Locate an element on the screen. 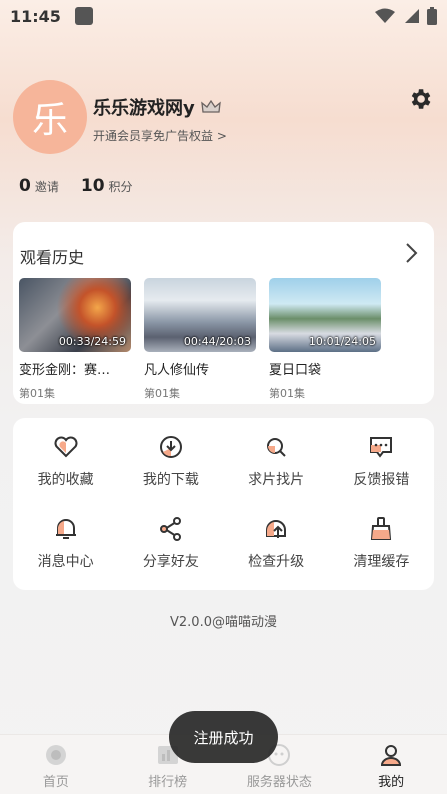 The width and height of the screenshot is (447, 794). username-row: 乐乐游戏网y is located at coordinates (157, 107).